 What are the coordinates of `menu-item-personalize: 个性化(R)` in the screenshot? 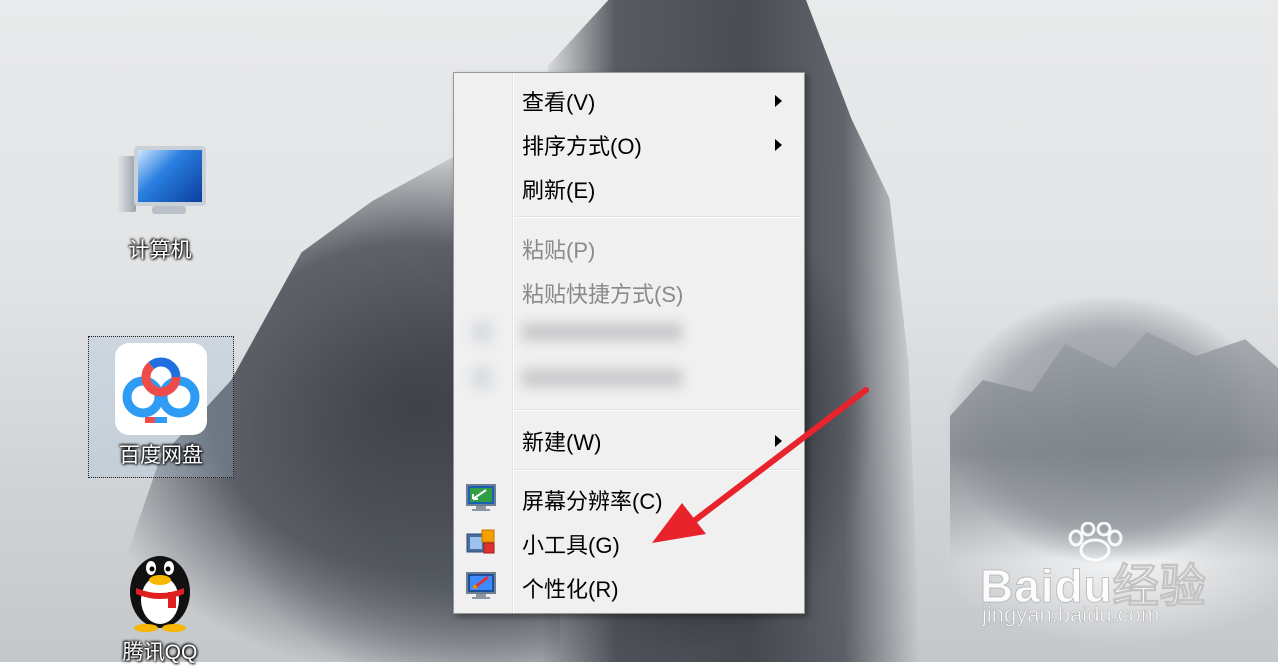 It's located at (629, 586).